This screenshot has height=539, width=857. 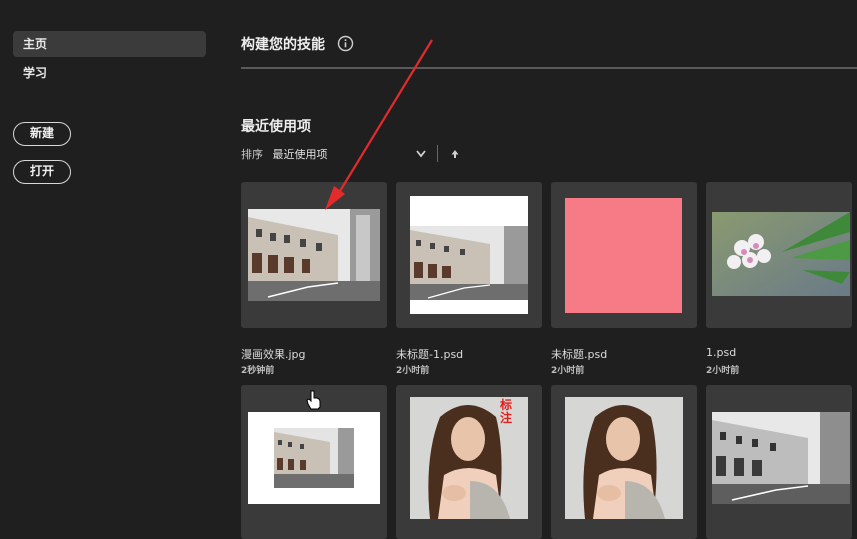 What do you see at coordinates (437, 153) in the screenshot?
I see `sort-separator` at bounding box center [437, 153].